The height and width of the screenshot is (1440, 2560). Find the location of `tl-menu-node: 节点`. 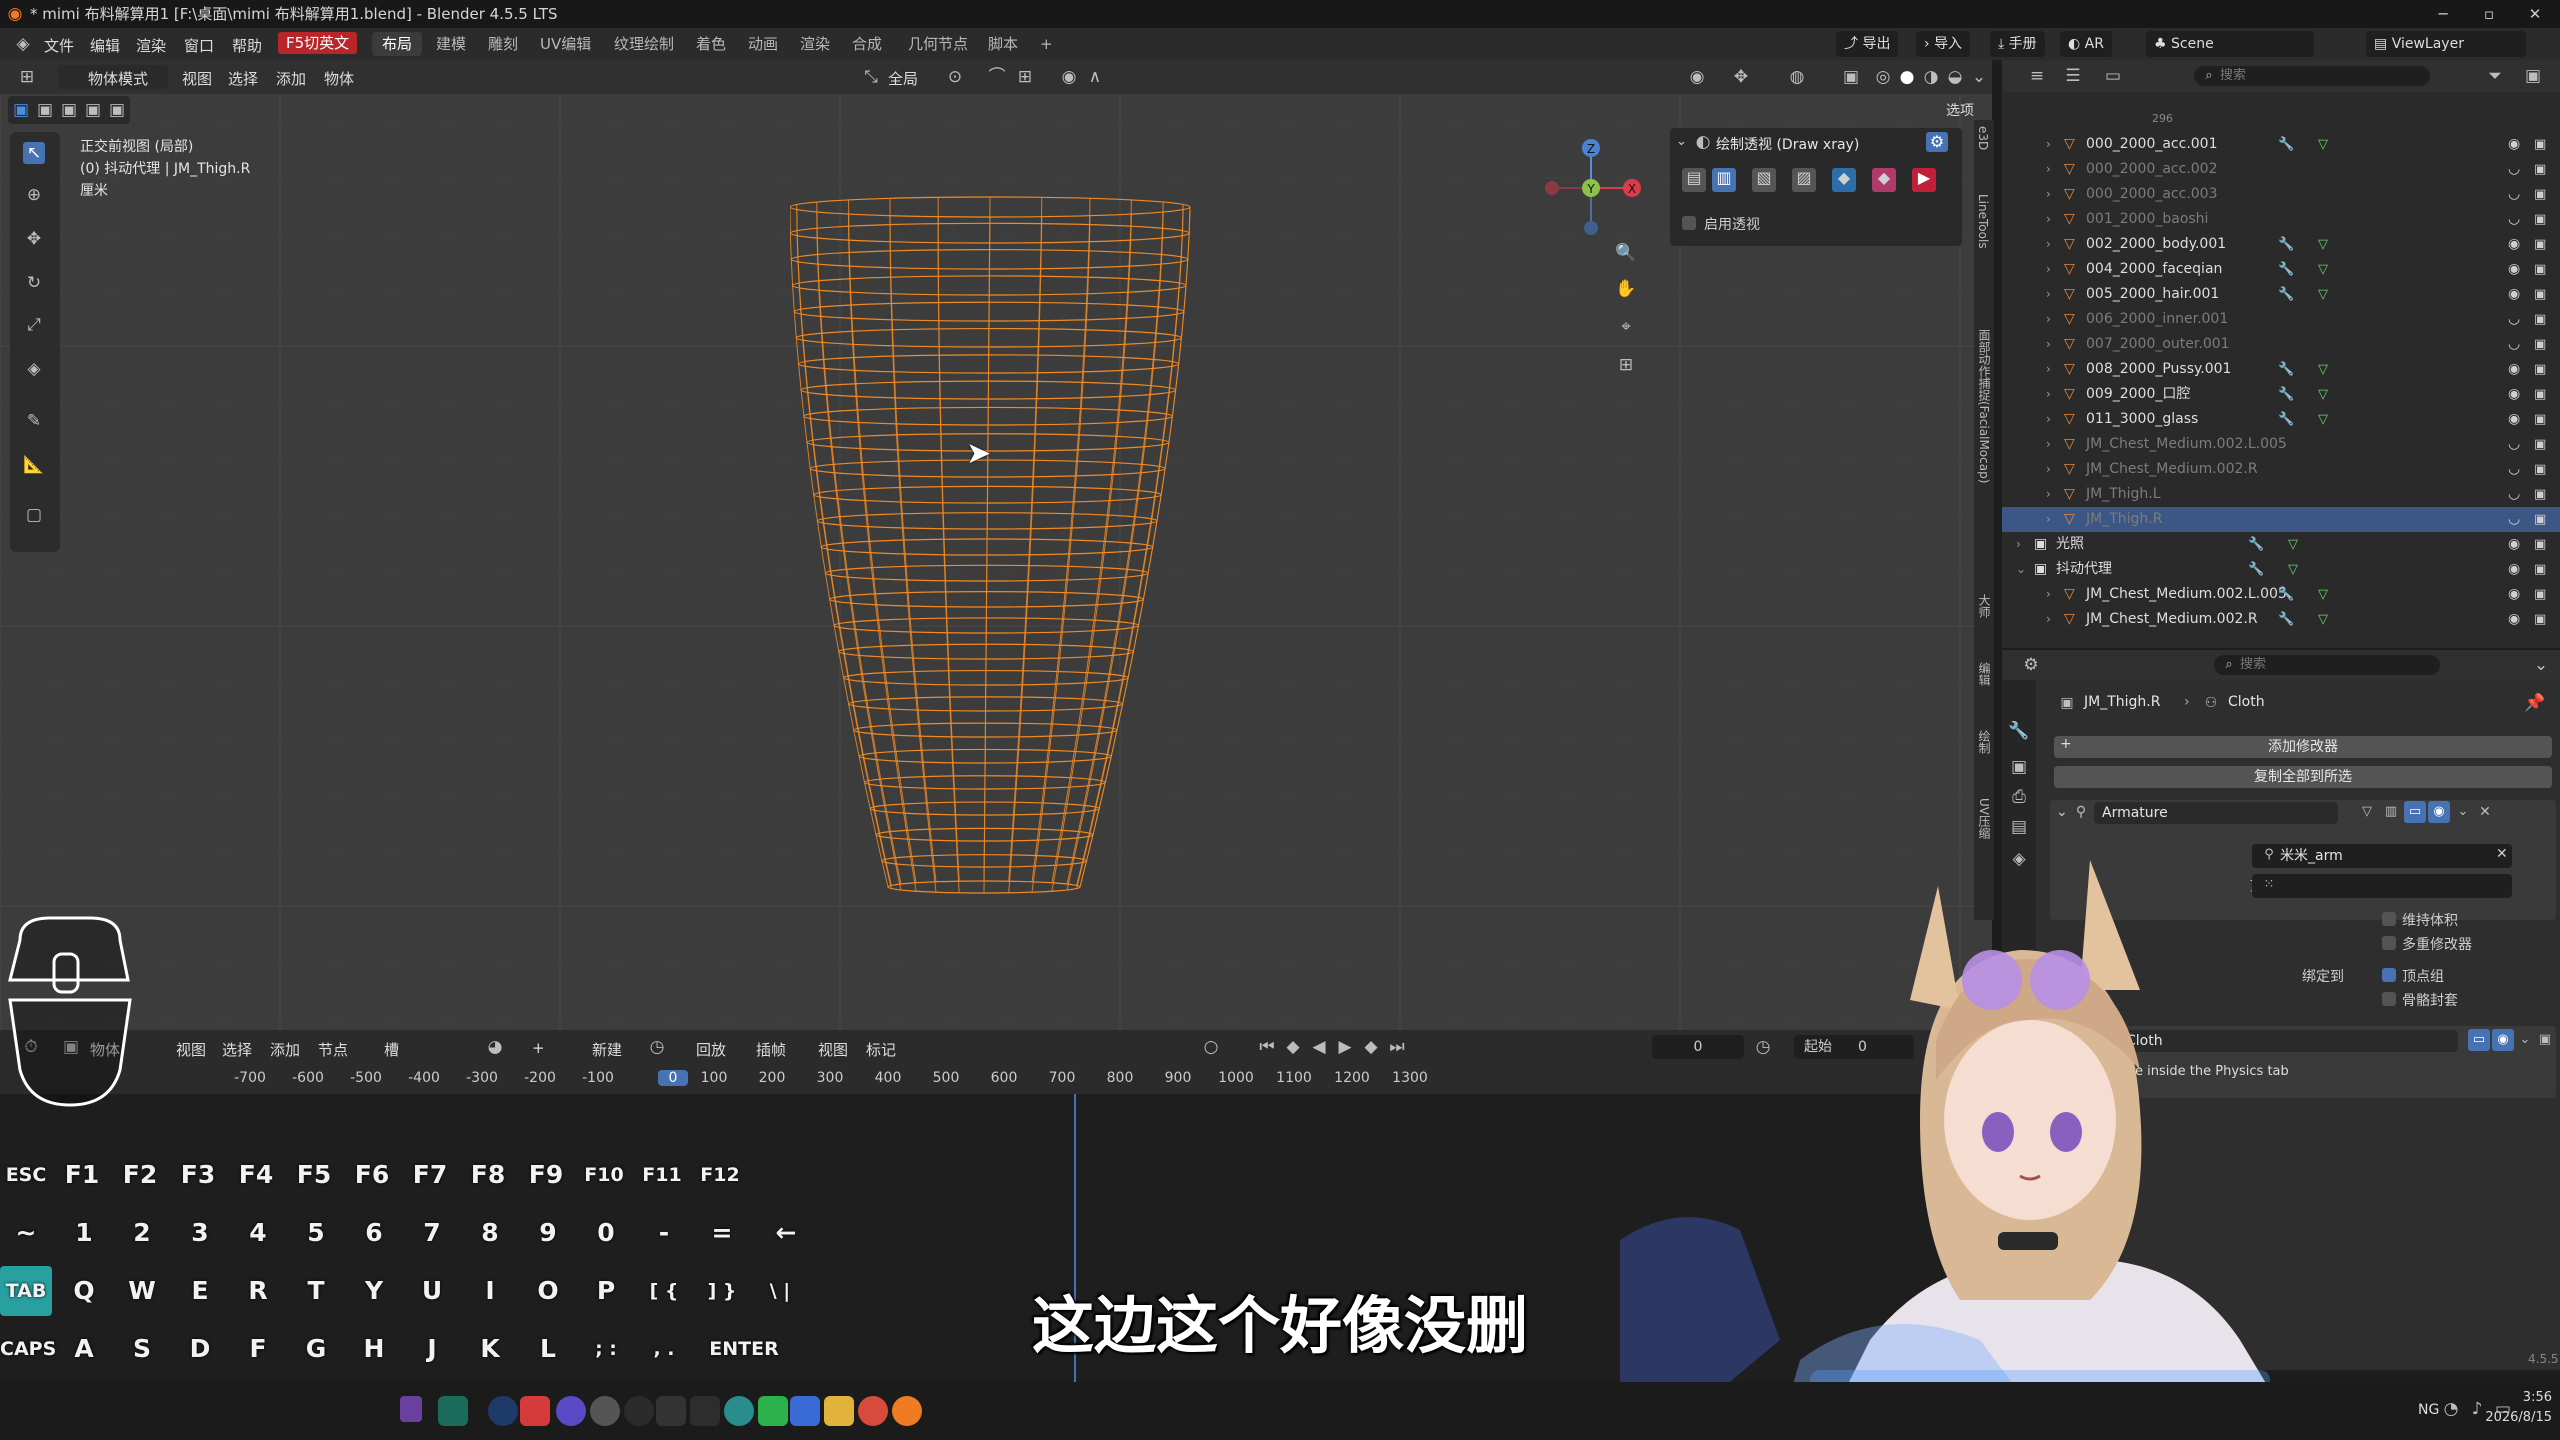

tl-menu-node: 节点 is located at coordinates (333, 1049).